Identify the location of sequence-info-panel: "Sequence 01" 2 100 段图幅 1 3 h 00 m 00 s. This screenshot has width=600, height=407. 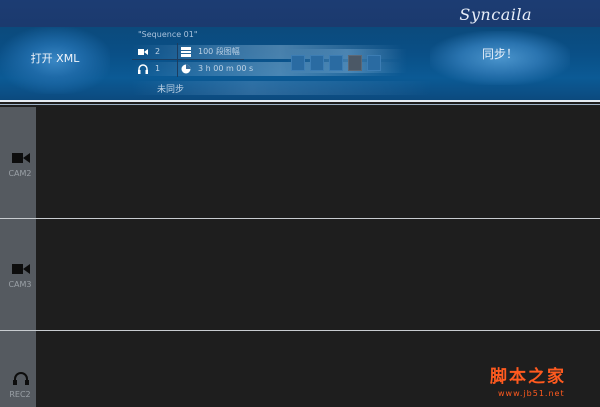
(287, 62).